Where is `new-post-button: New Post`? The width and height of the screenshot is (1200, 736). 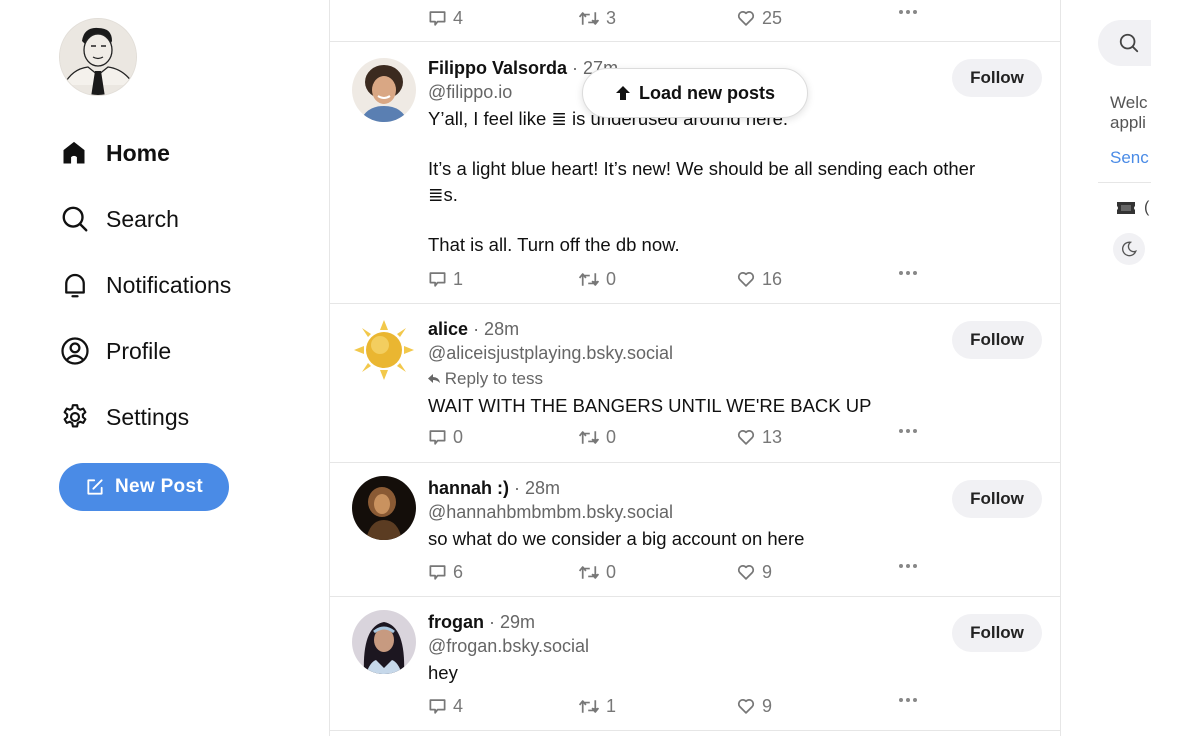 new-post-button: New Post is located at coordinates (144, 487).